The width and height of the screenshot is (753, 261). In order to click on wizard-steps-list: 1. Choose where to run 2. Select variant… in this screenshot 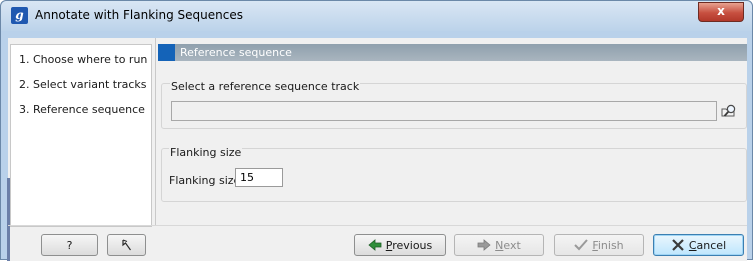, I will do `click(81, 135)`.